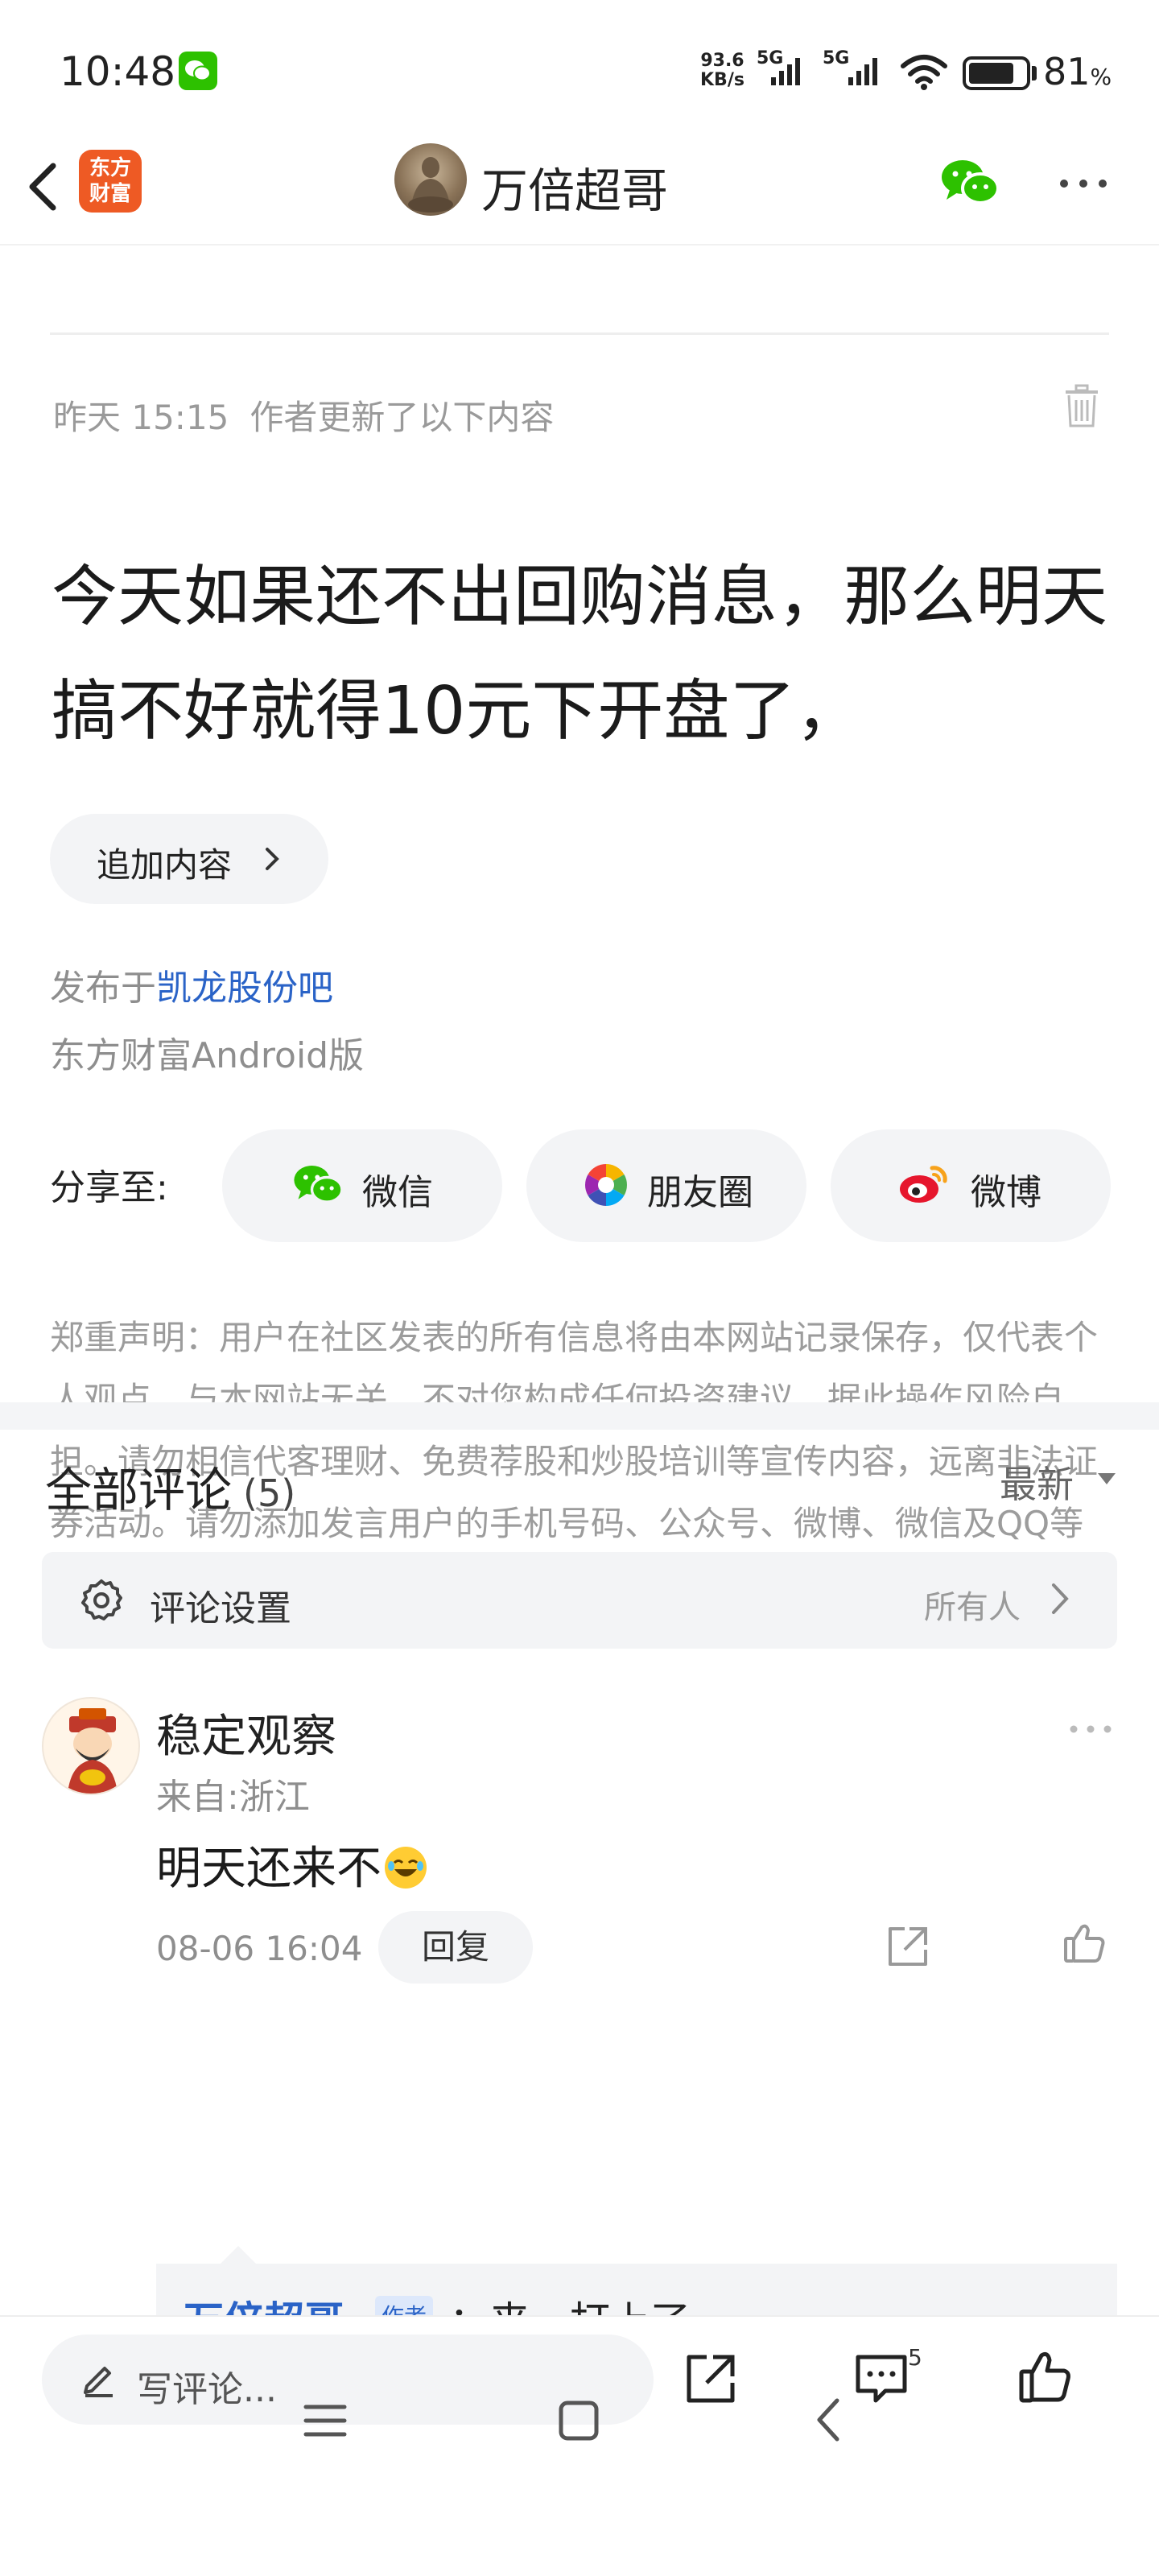  Describe the element at coordinates (269, 1493) in the screenshot. I see `comments-count: (5)` at that location.